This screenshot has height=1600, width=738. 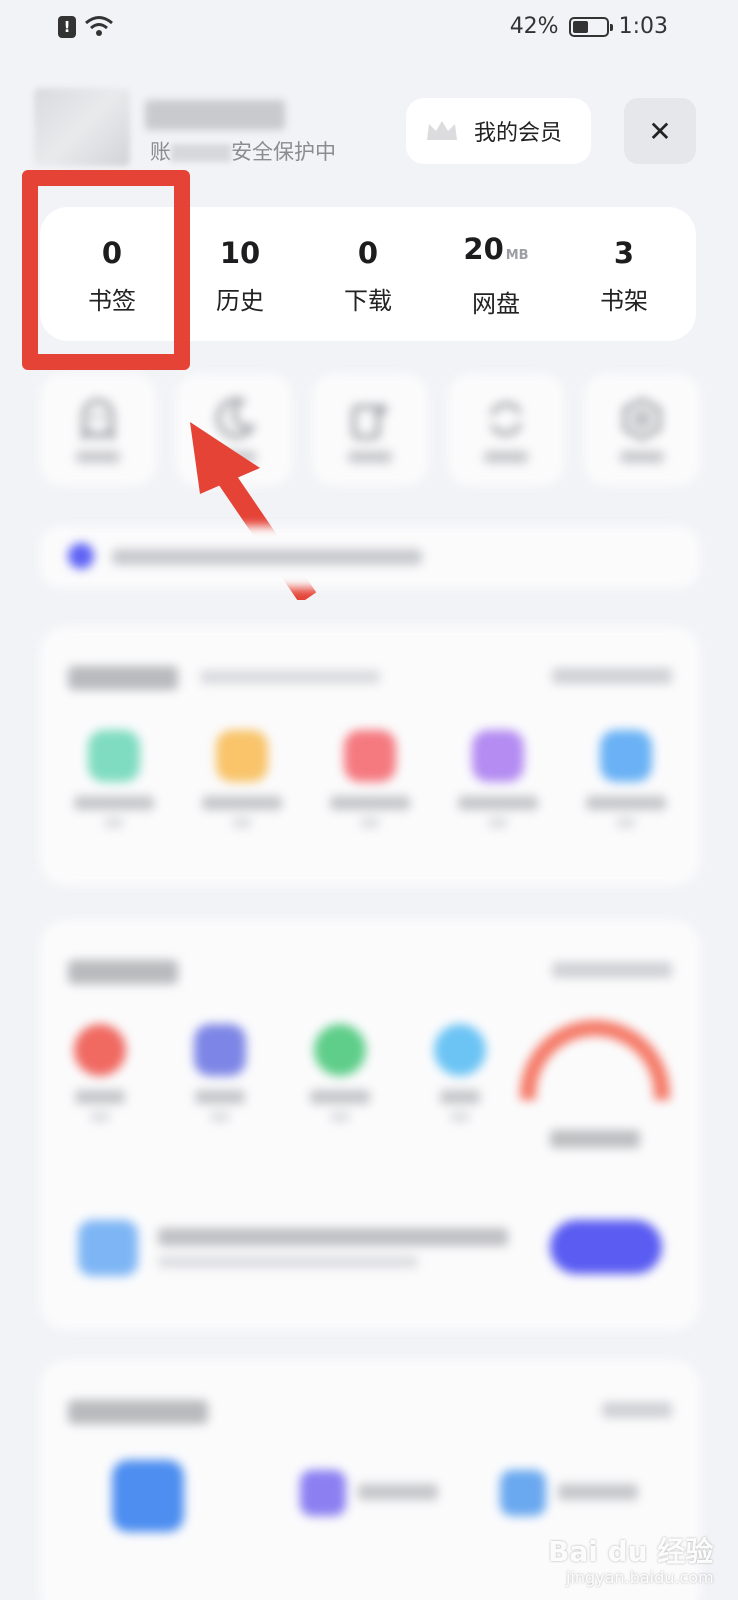 What do you see at coordinates (242, 756) in the screenshot?
I see `folder-icon` at bounding box center [242, 756].